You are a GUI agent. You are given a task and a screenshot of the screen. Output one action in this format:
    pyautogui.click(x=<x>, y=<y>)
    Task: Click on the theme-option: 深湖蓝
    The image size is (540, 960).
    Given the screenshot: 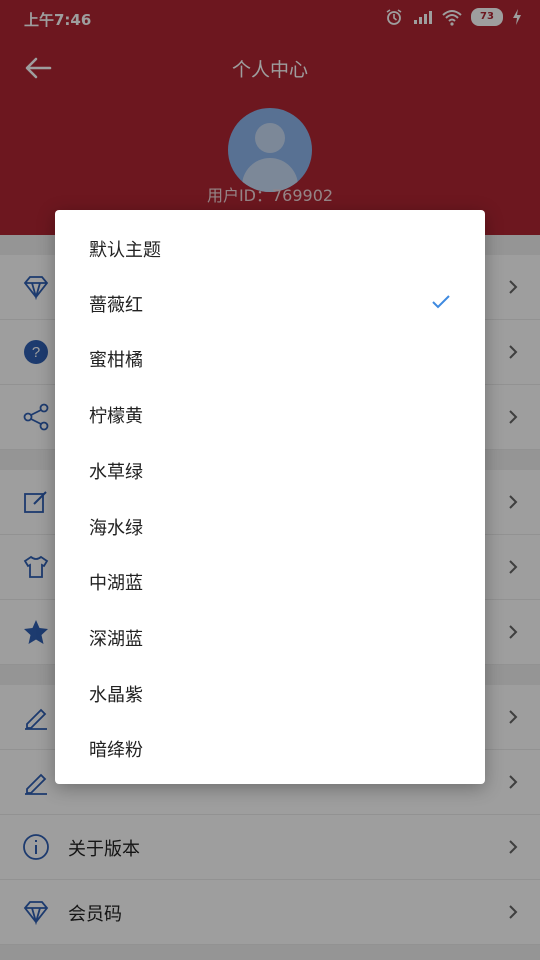 What is the action you would take?
    pyautogui.click(x=270, y=636)
    